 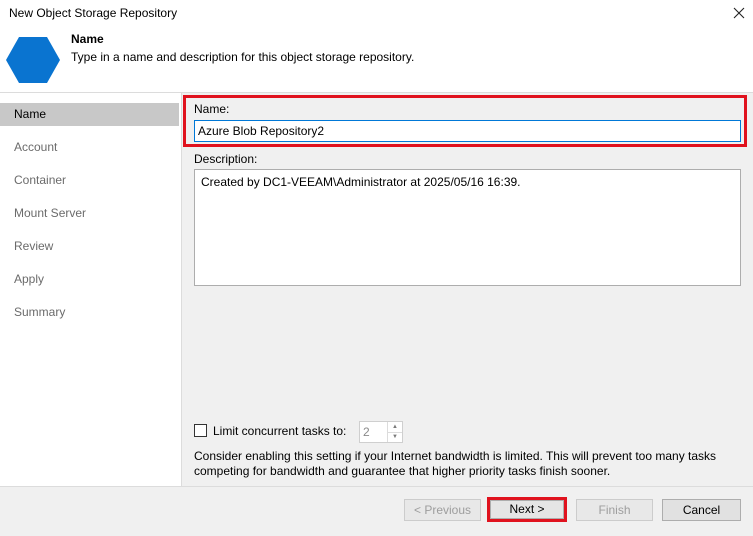 What do you see at coordinates (89, 180) in the screenshot?
I see `sidebar-item-container: Container` at bounding box center [89, 180].